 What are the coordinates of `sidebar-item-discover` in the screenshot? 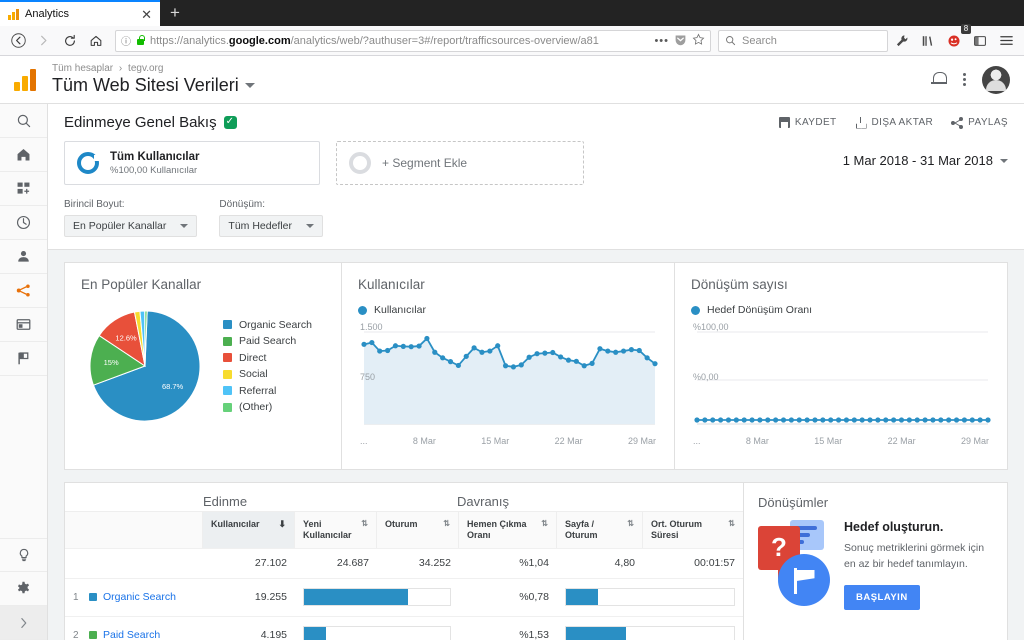 It's located at (23, 555).